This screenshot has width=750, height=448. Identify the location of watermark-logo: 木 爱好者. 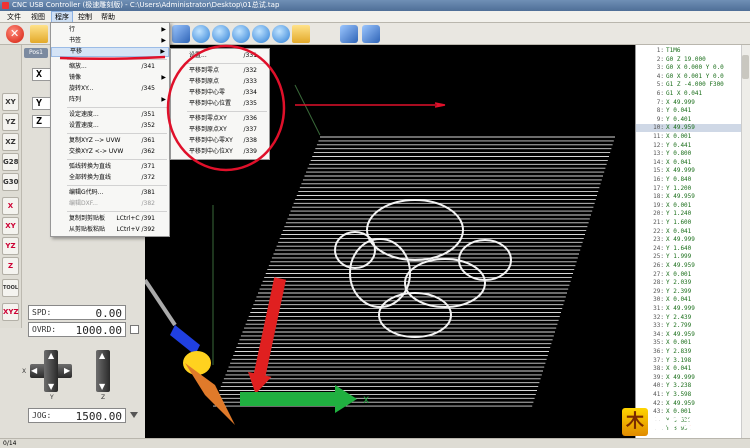
(684, 423).